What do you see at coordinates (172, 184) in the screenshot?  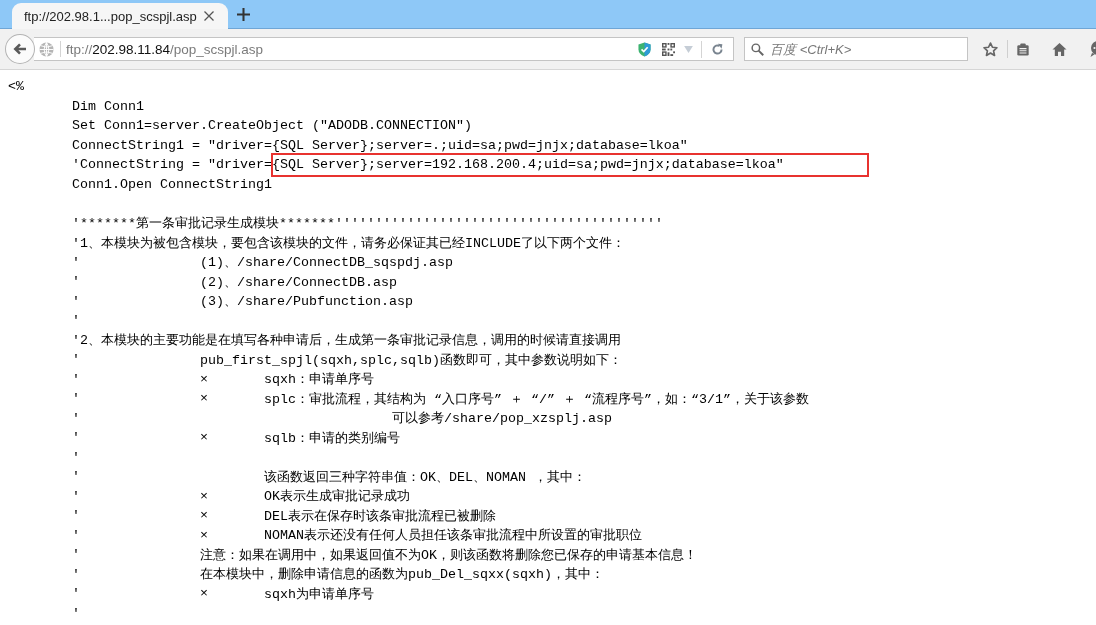 I see `code-line: Conn1.Open ConnectString1` at bounding box center [172, 184].